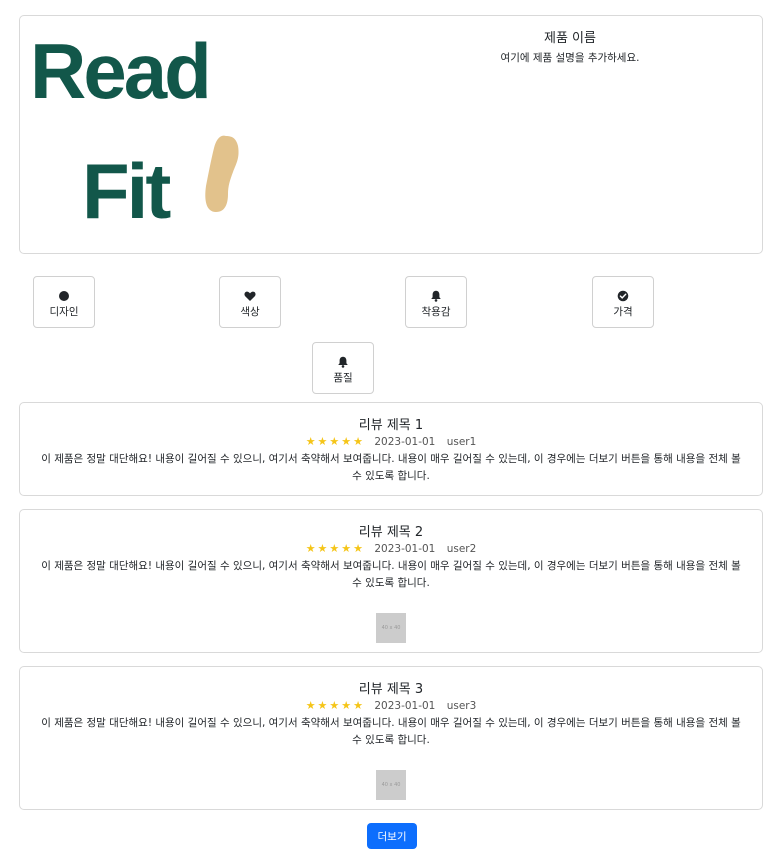 This screenshot has width=775, height=853. I want to click on product-description: 여기에 제품 설명을 추가하세요., so click(570, 58).